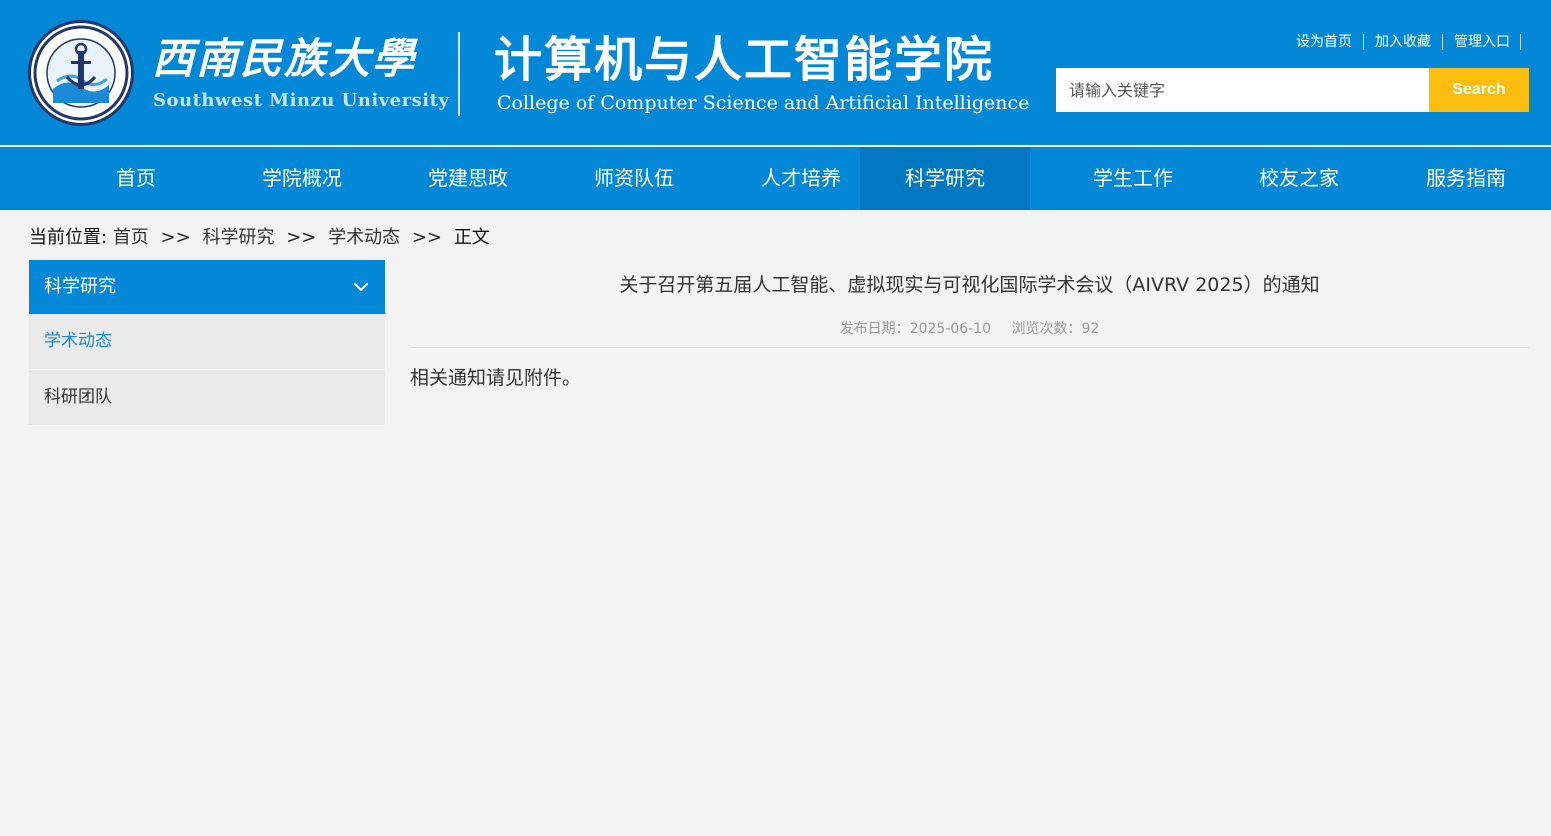  I want to click on university-name-en: Southwest Minzu University, so click(301, 100).